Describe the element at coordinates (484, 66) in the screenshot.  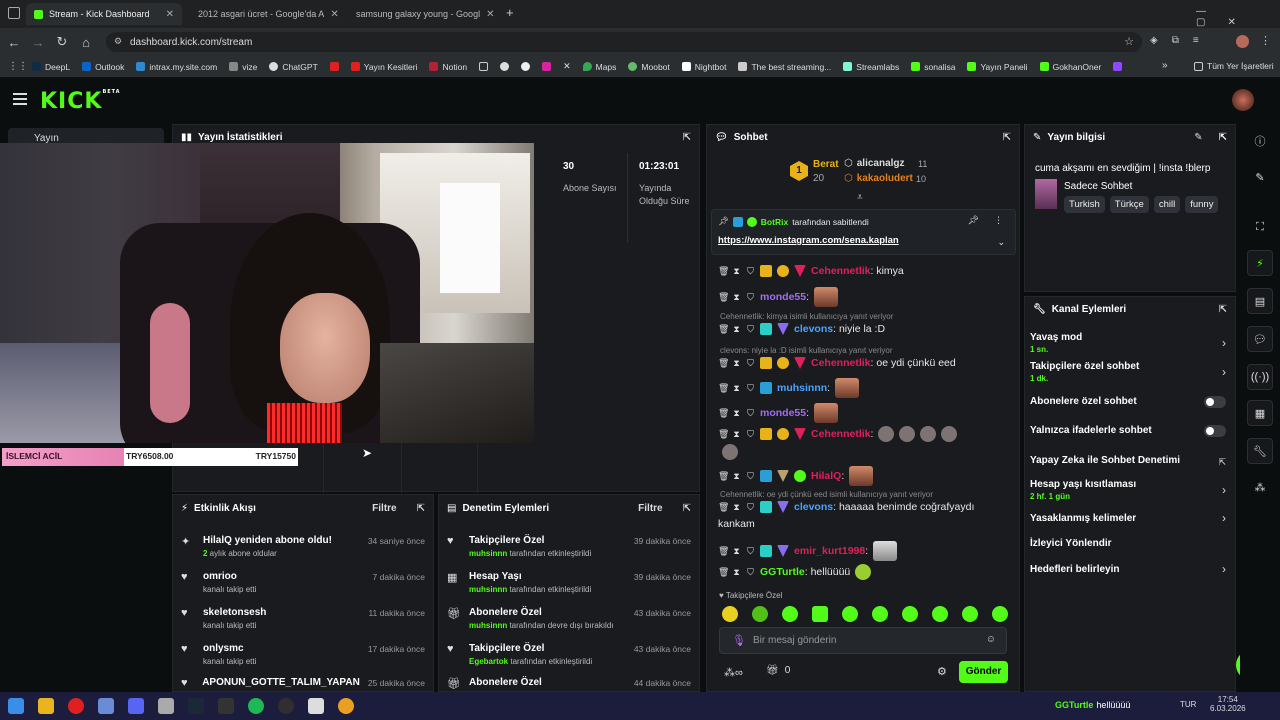
I see `bookmark-folder` at that location.